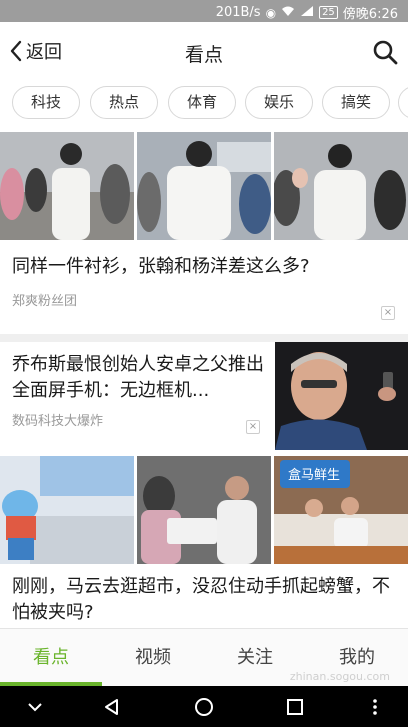 This screenshot has height=727, width=408. What do you see at coordinates (356, 102) in the screenshot?
I see `tab-funny: 搞笑` at bounding box center [356, 102].